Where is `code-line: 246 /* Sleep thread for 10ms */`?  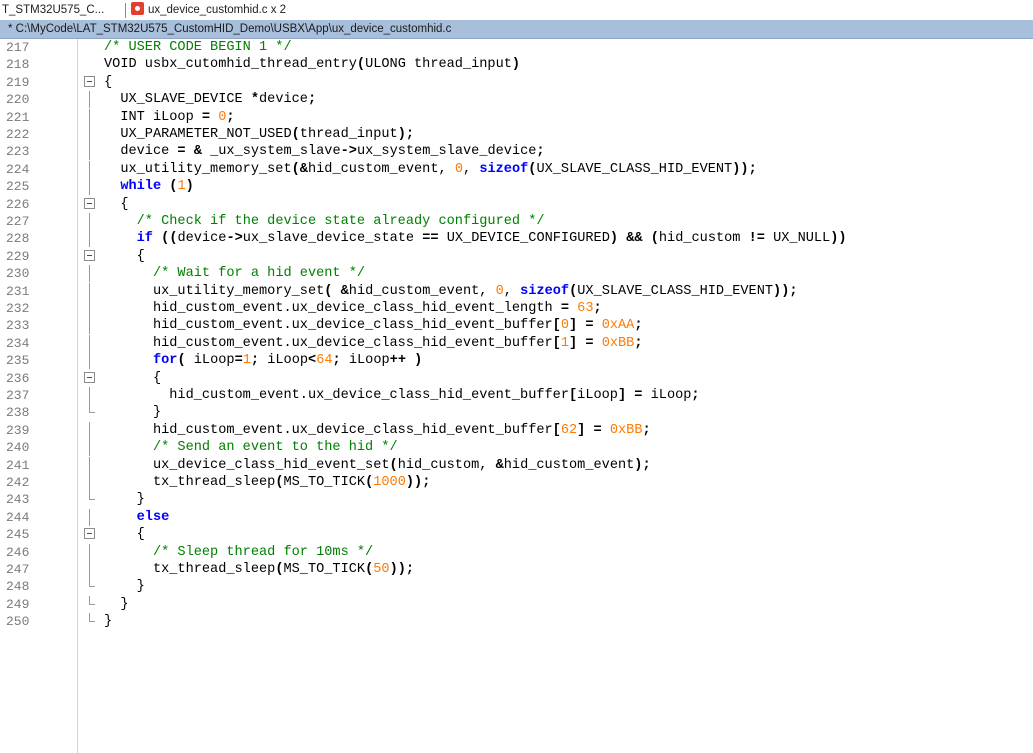 code-line: 246 /* Sleep thread for 10ms */ is located at coordinates (516, 552).